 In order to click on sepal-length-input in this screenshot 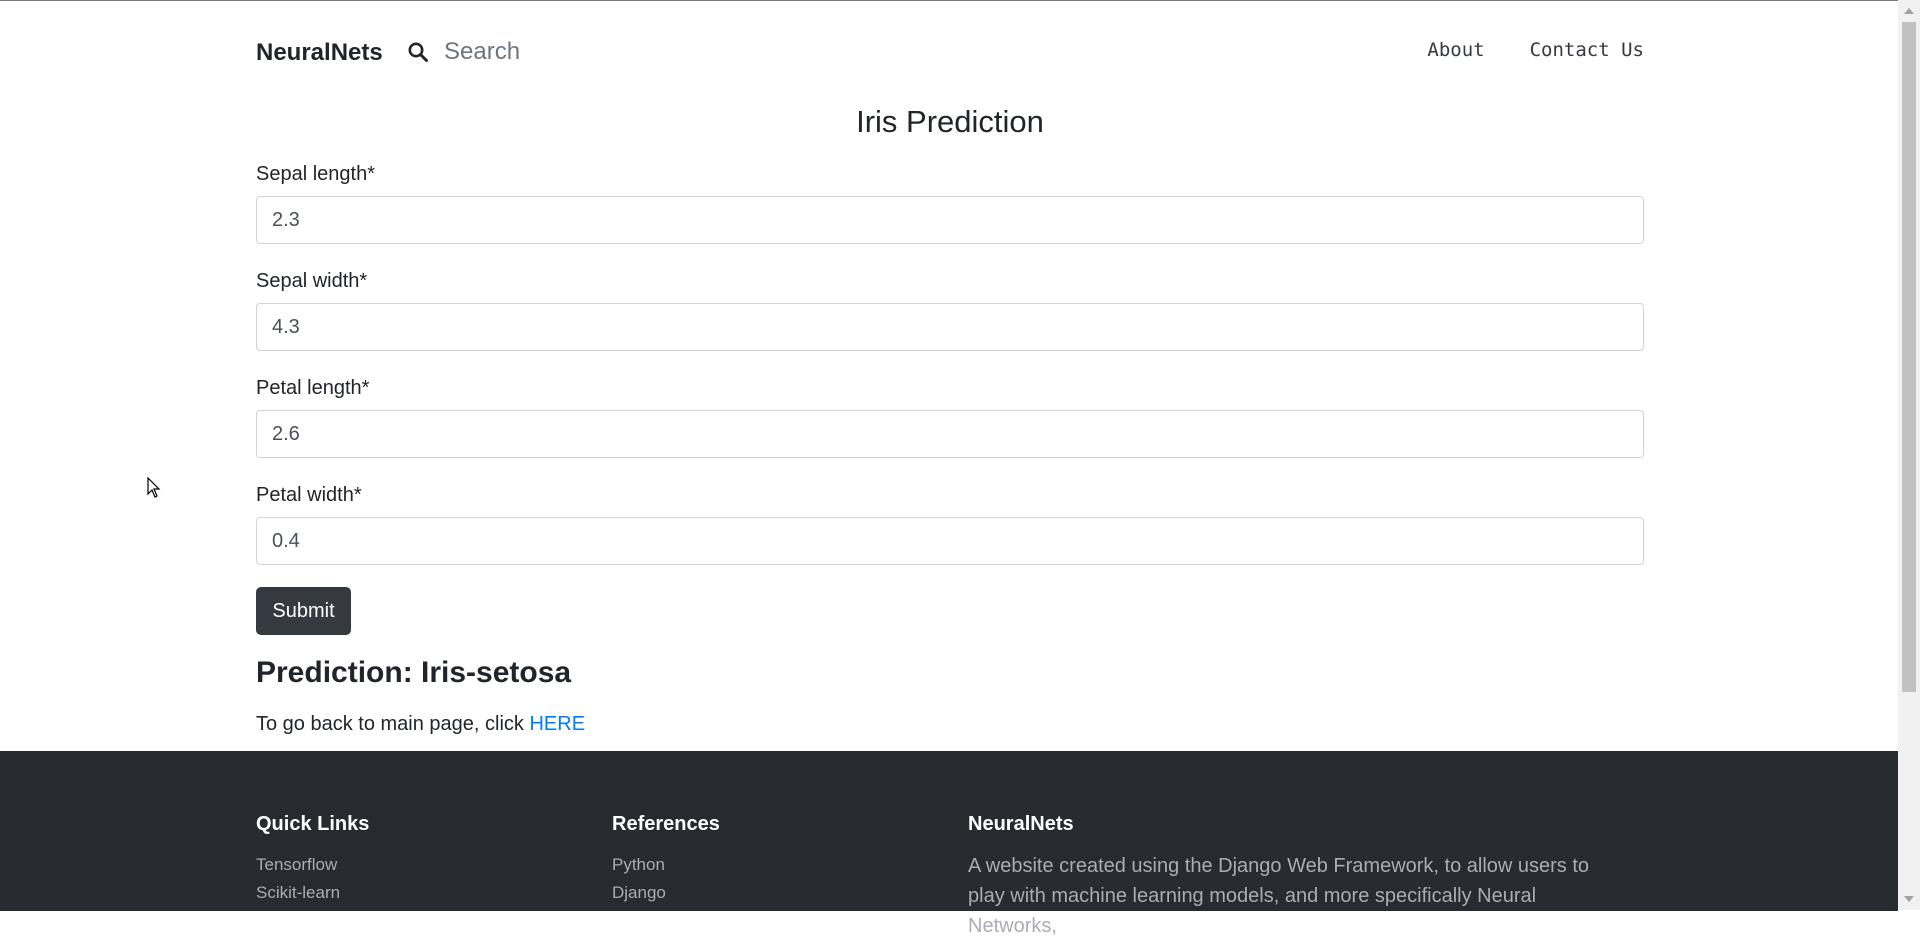, I will do `click(950, 220)`.